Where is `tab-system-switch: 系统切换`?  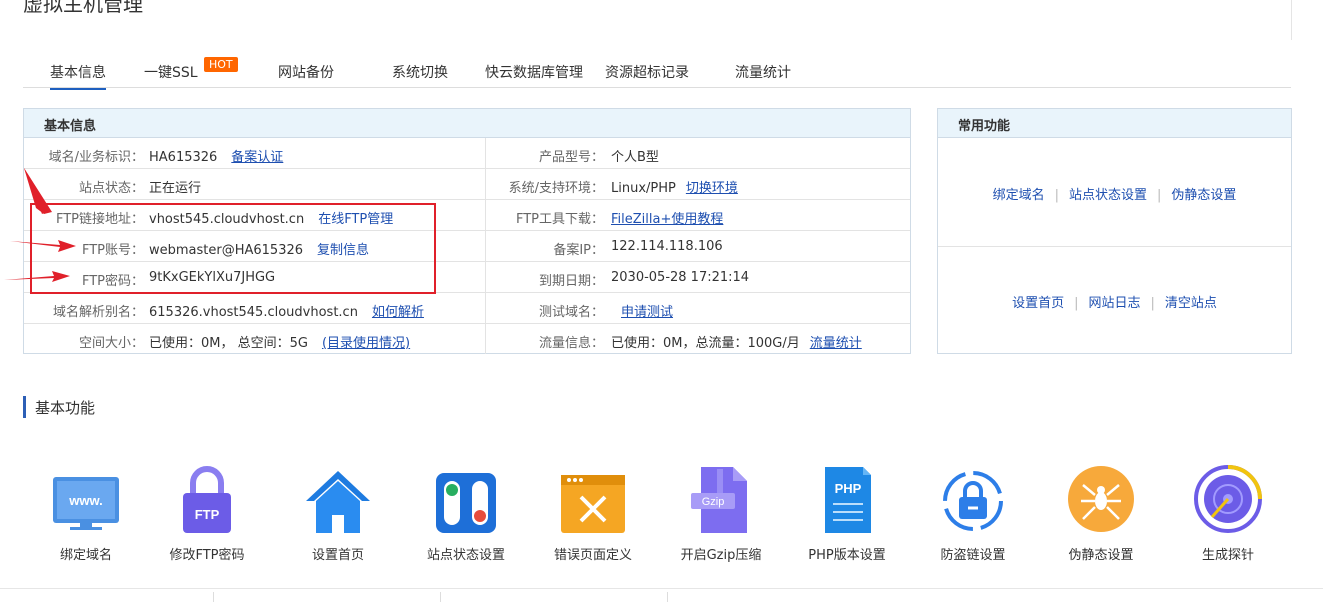 tab-system-switch: 系统切换 is located at coordinates (420, 72).